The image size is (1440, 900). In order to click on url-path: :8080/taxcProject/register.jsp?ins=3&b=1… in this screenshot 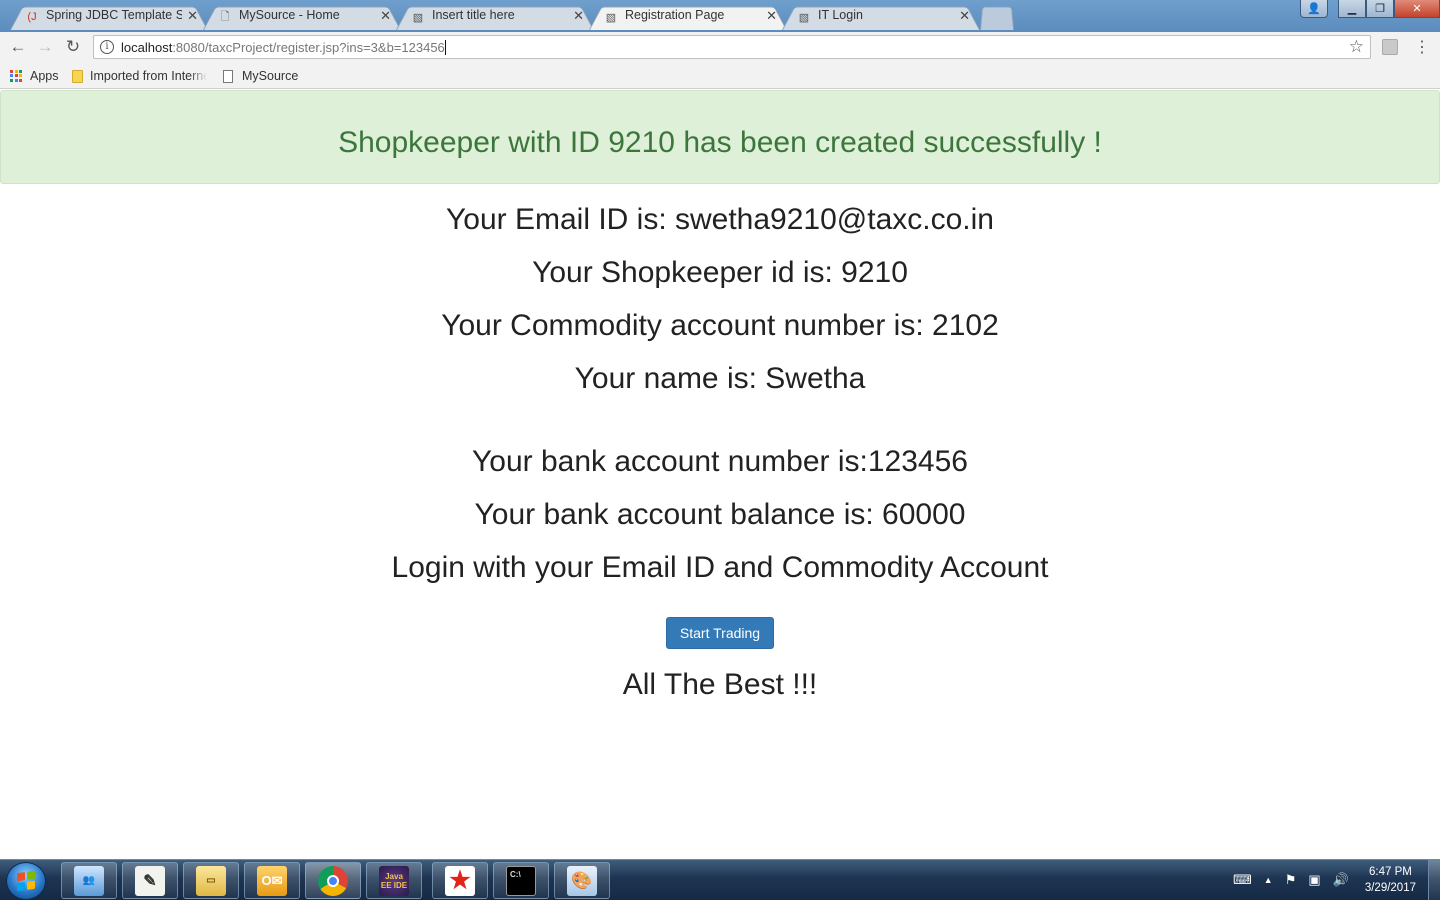, I will do `click(308, 47)`.